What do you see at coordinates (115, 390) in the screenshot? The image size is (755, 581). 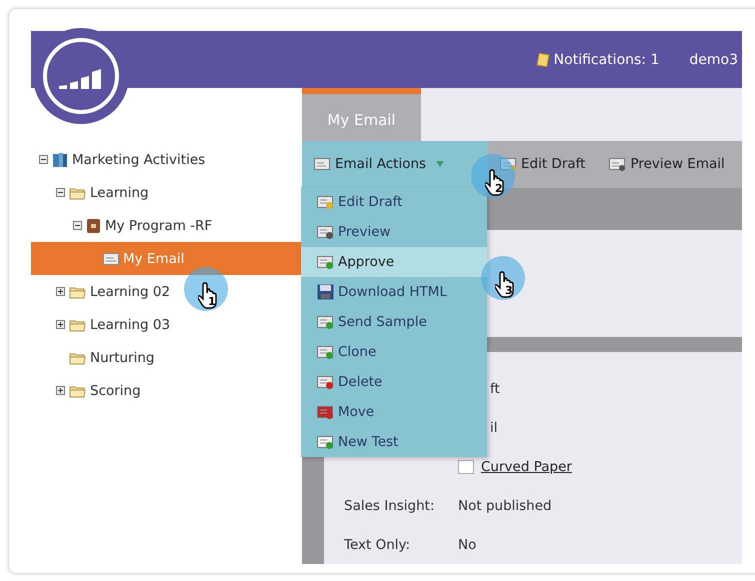 I see `tree-label: Scoring` at bounding box center [115, 390].